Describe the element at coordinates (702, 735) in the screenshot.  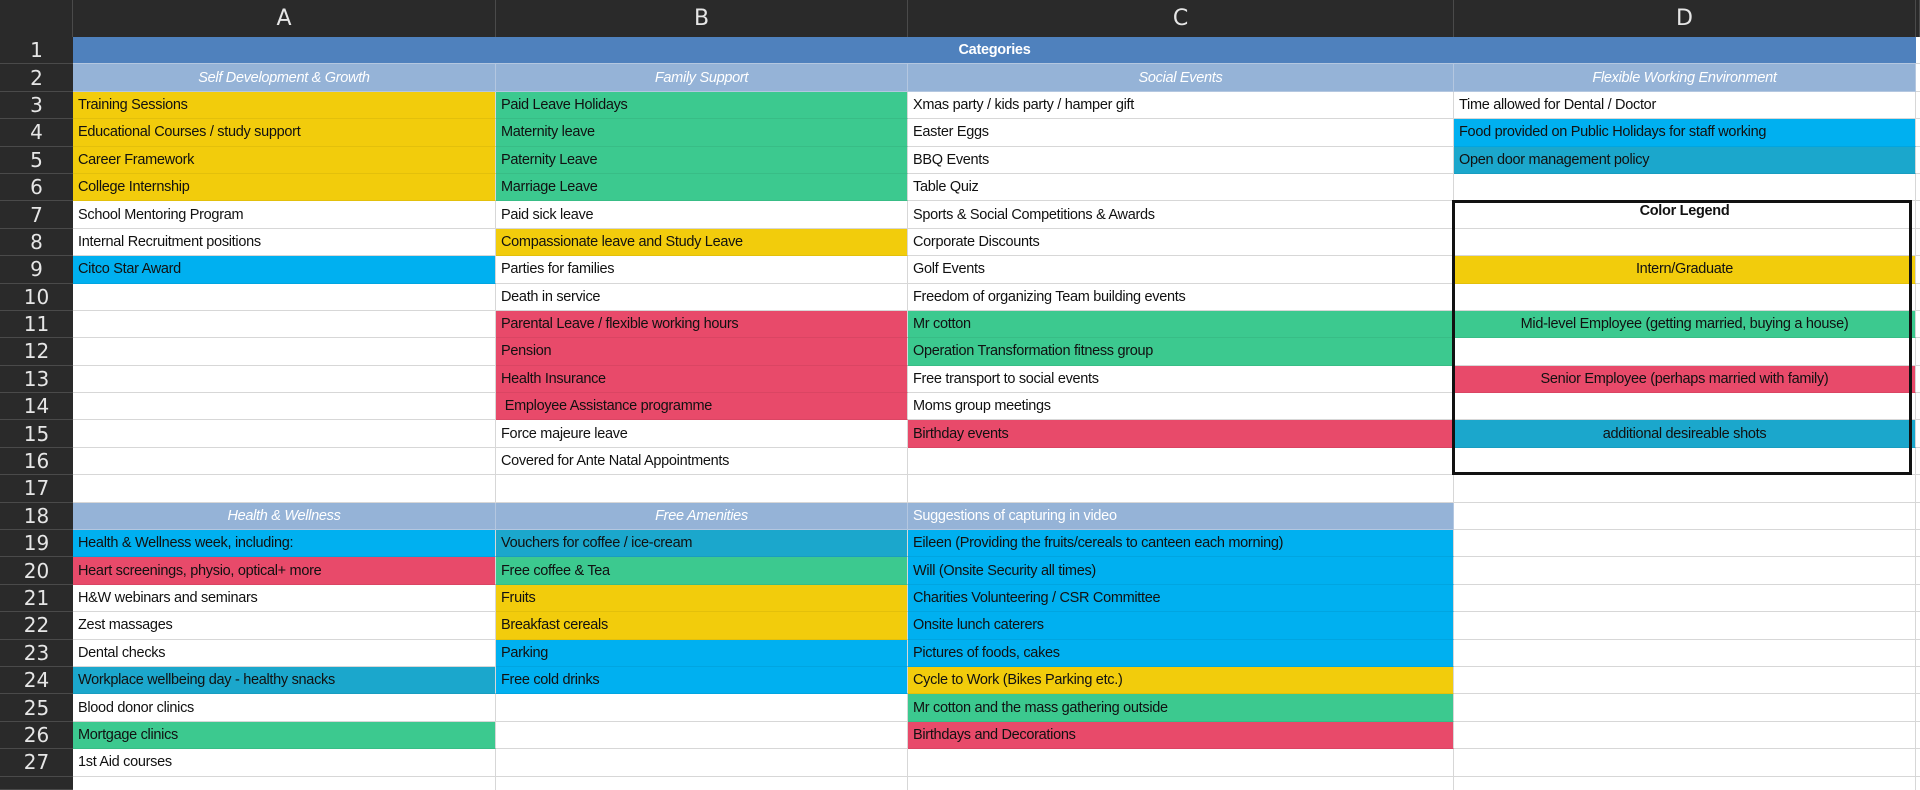
I see `cell-b26` at that location.